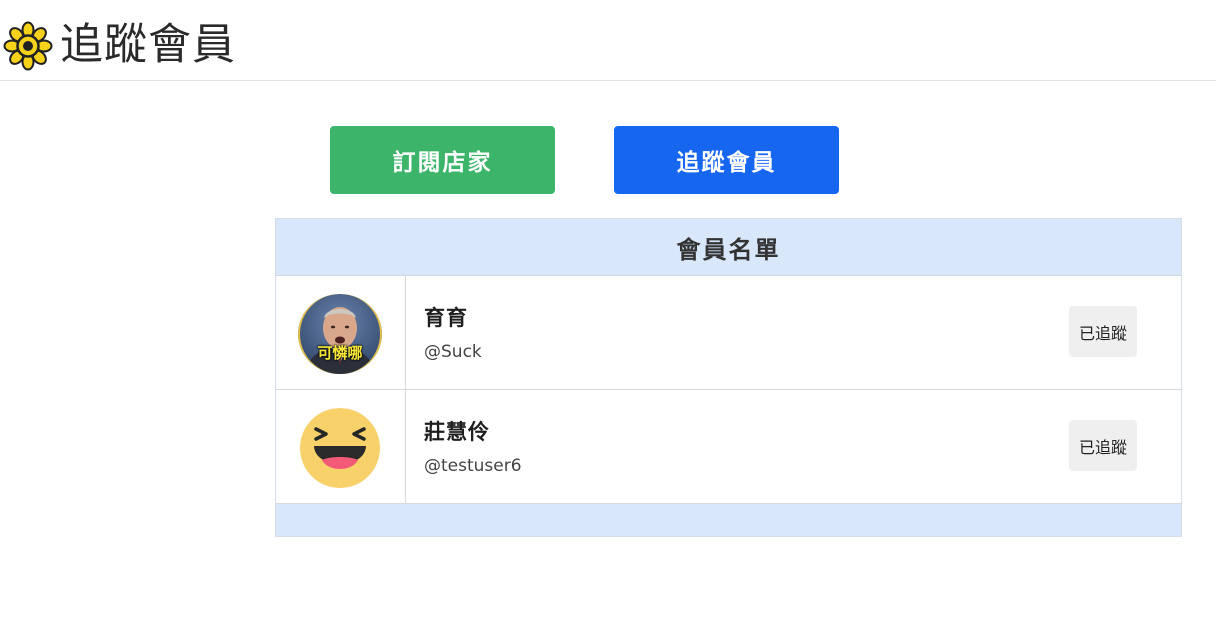 Image resolution: width=1216 pixels, height=617 pixels. I want to click on laughing-emoji-avatar, so click(340, 448).